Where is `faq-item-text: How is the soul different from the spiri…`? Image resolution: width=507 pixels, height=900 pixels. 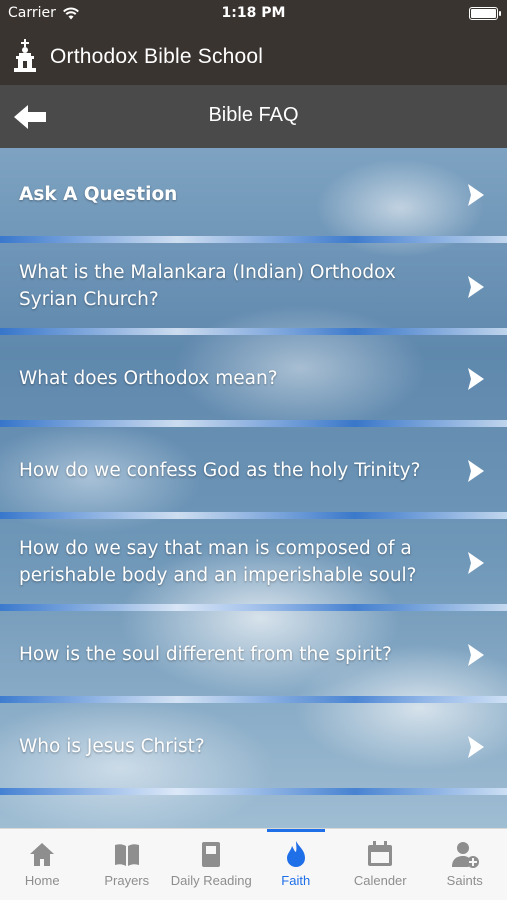
faq-item-text: How is the soul different from the spiri… is located at coordinates (205, 654).